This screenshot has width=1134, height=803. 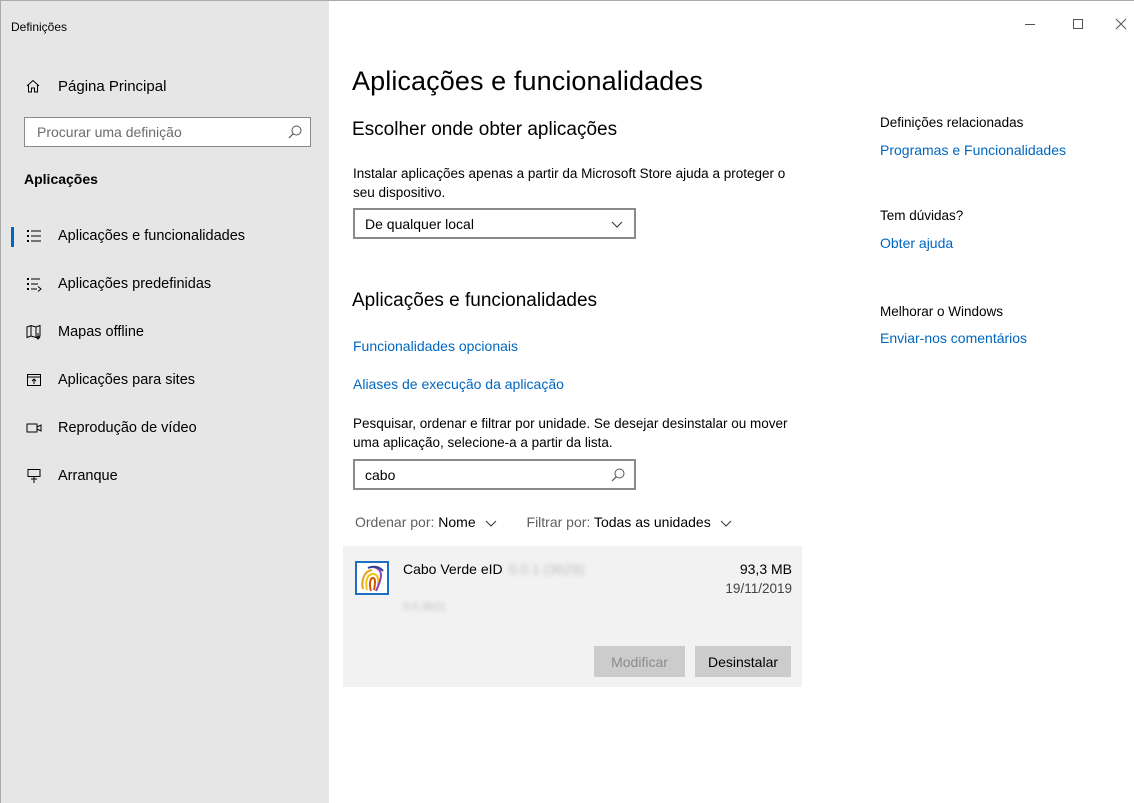 I want to click on improve-windows-heading: Melhorar o Windows, so click(x=942, y=311).